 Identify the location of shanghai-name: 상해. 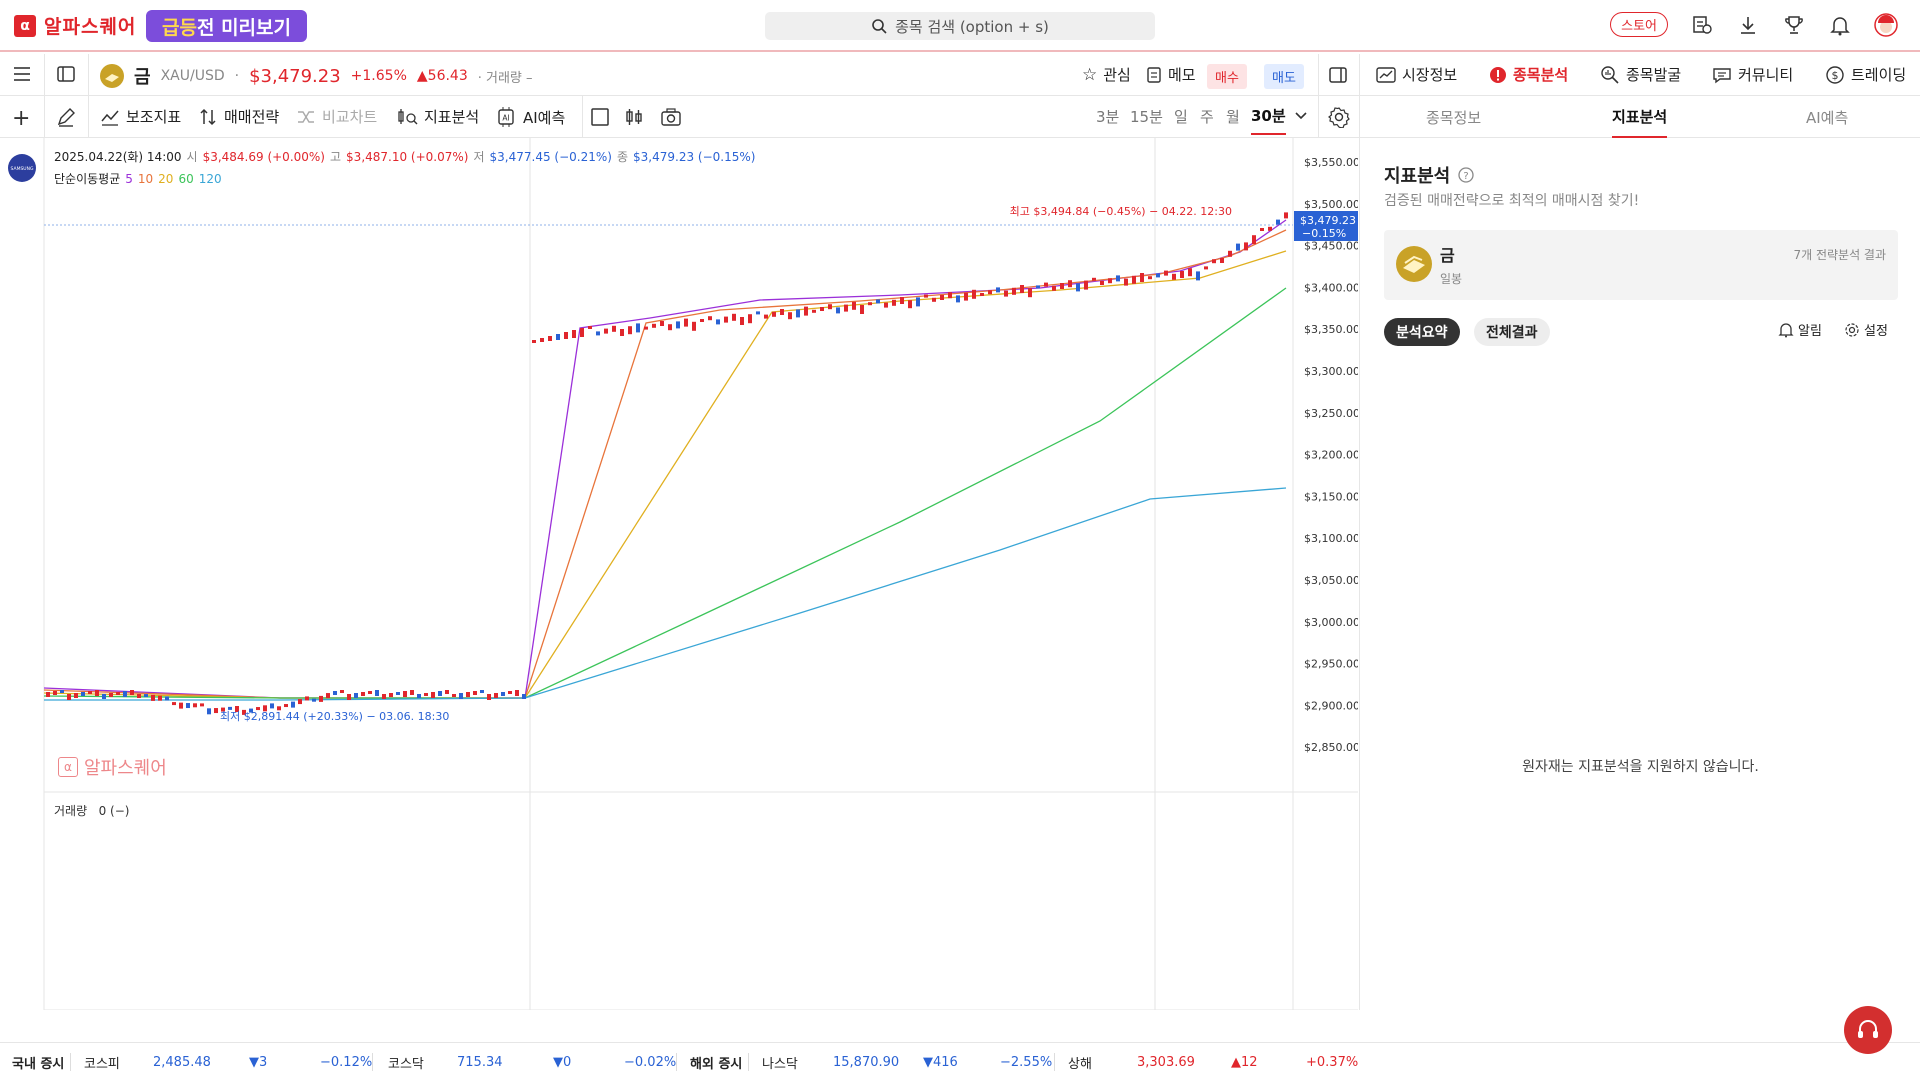
(1080, 1062).